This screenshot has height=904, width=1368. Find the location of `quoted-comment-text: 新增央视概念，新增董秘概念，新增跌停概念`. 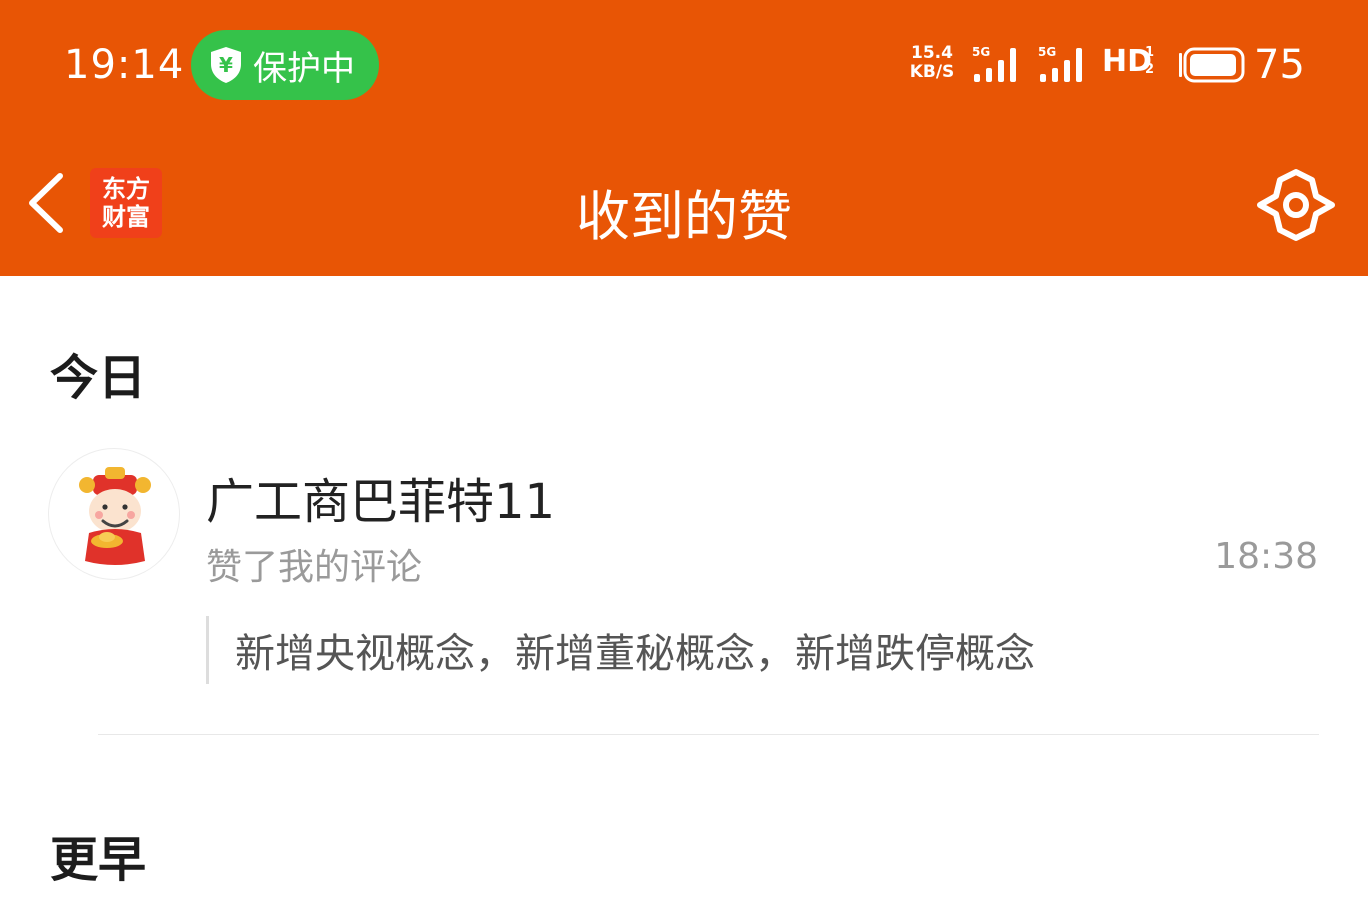

quoted-comment-text: 新增央视概念，新增董秘概念，新增跌停概念 is located at coordinates (635, 654).